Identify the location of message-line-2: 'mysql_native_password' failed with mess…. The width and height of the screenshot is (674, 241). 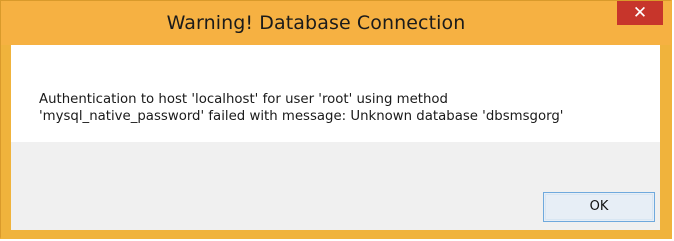
(301, 116).